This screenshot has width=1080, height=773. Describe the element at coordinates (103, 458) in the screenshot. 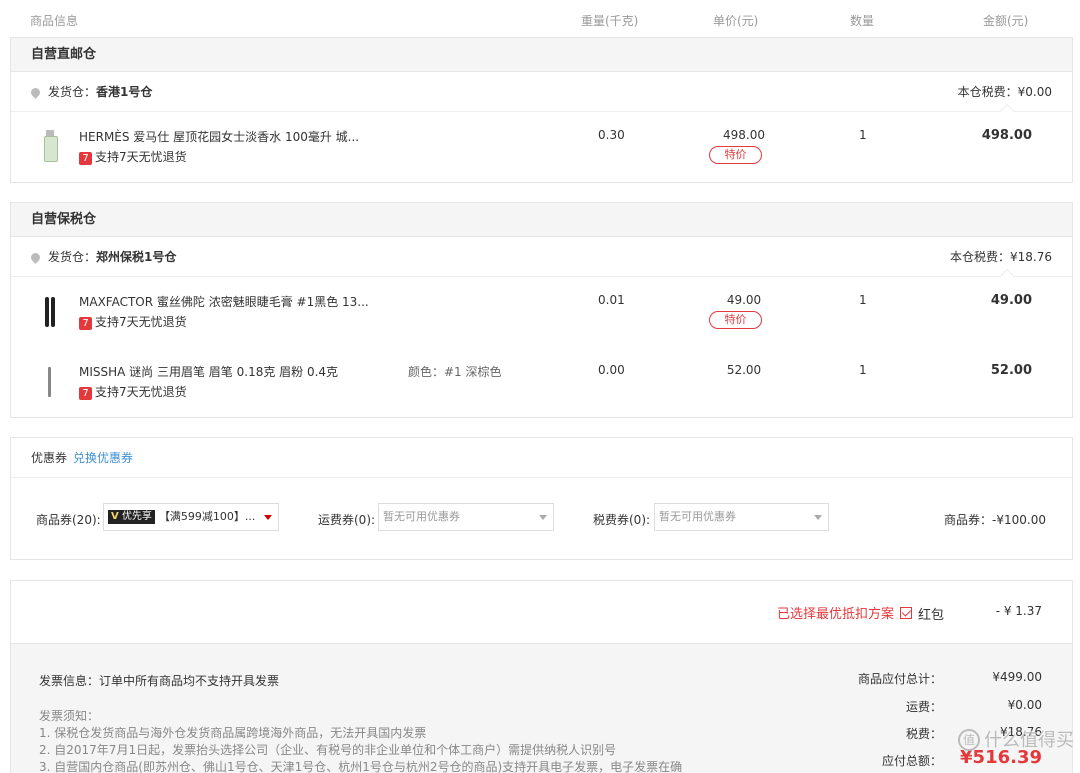

I see `redeem-coupon-link: 兑换优惠券` at that location.